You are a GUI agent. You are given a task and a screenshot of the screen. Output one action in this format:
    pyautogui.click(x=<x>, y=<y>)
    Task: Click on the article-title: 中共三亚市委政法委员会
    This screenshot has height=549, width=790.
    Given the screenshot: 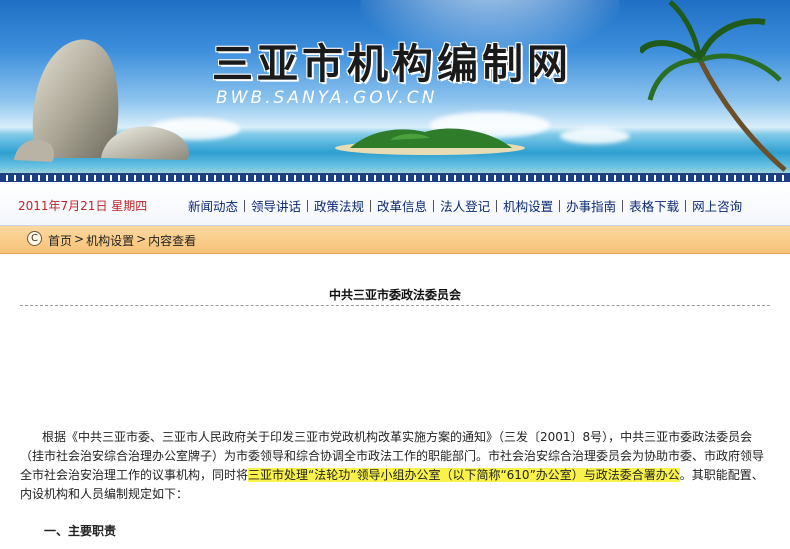 What is the action you would take?
    pyautogui.click(x=394, y=295)
    